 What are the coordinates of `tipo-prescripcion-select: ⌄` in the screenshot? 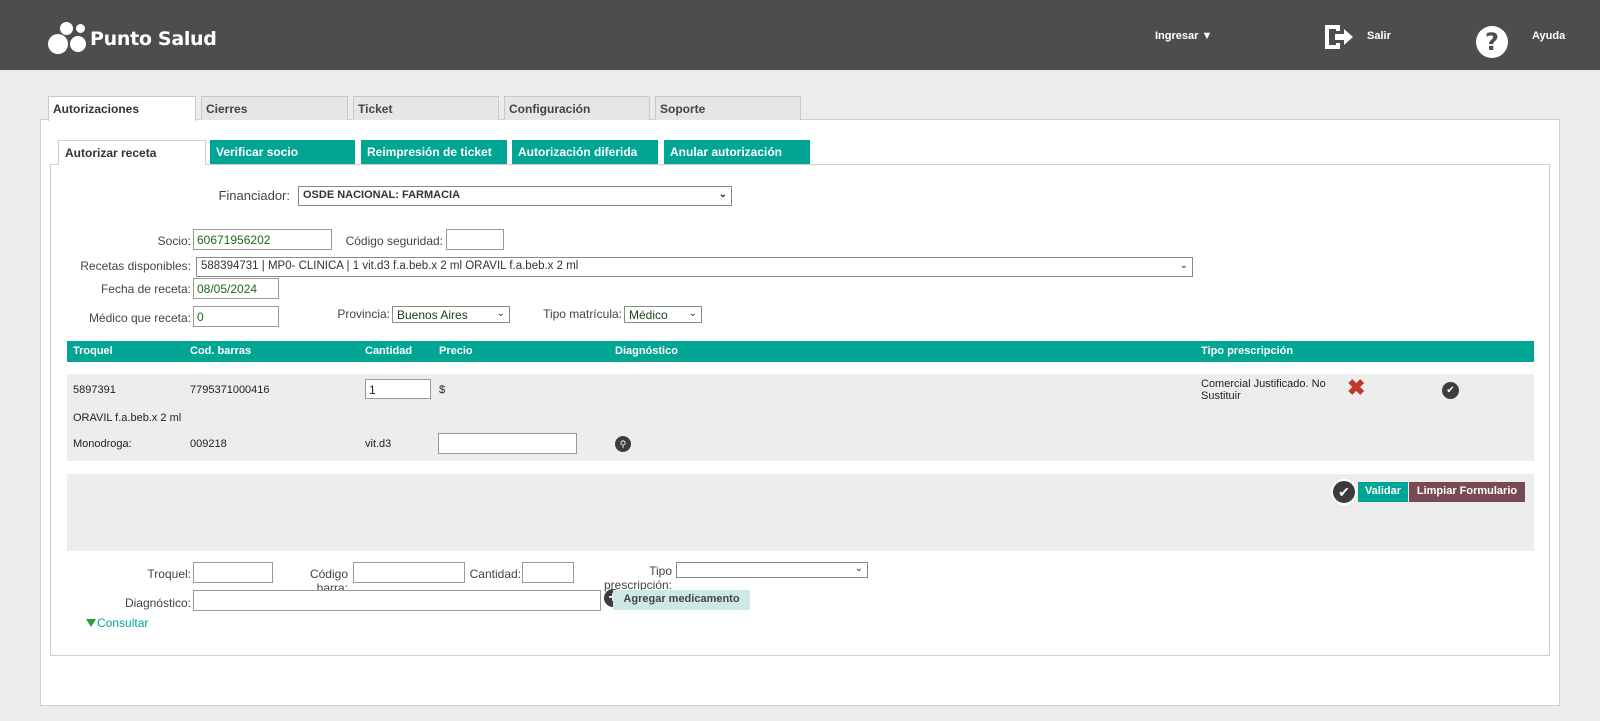 It's located at (772, 570).